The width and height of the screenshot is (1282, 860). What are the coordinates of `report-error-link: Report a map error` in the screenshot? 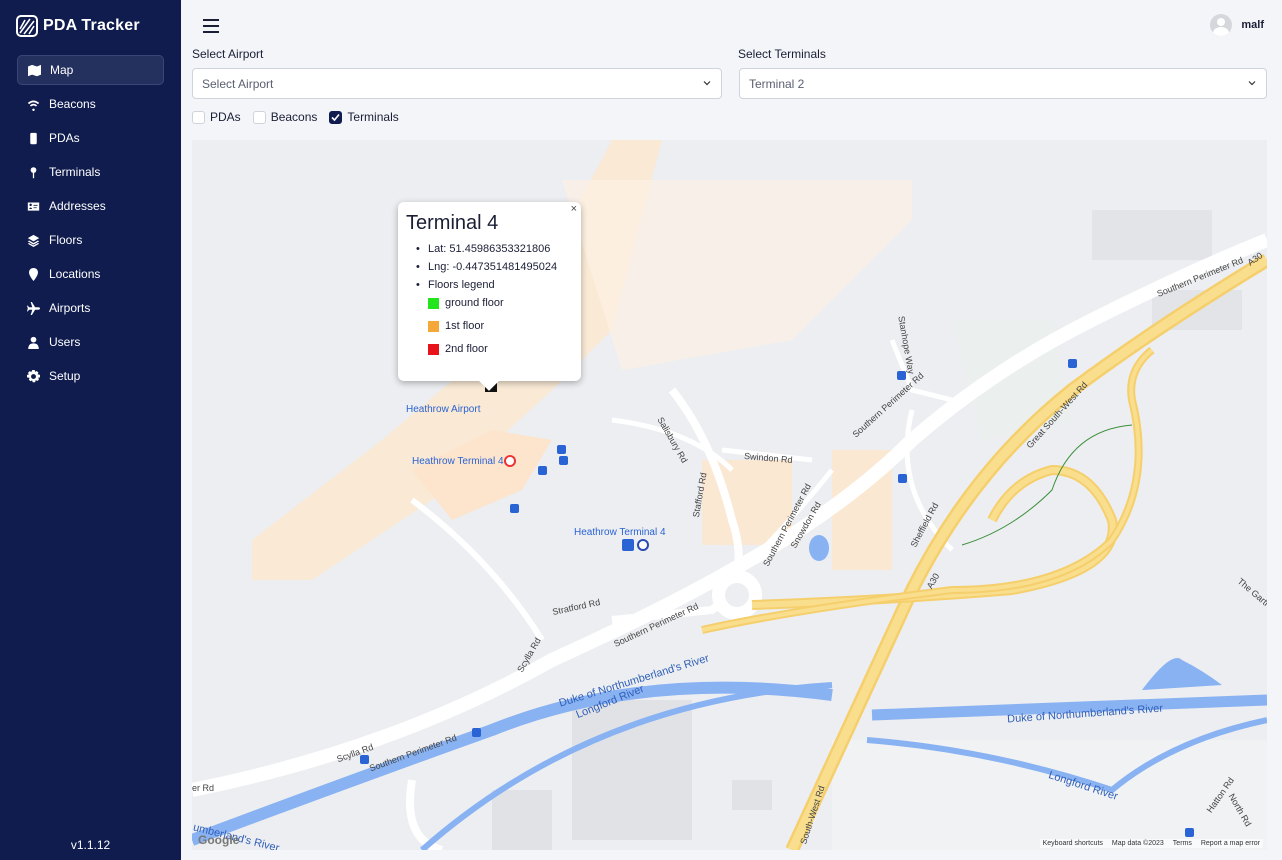 It's located at (1230, 843).